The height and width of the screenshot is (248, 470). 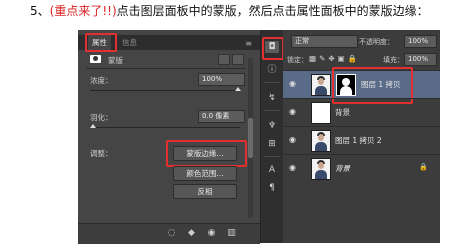 I want to click on character-icon: A, so click(x=272, y=170).